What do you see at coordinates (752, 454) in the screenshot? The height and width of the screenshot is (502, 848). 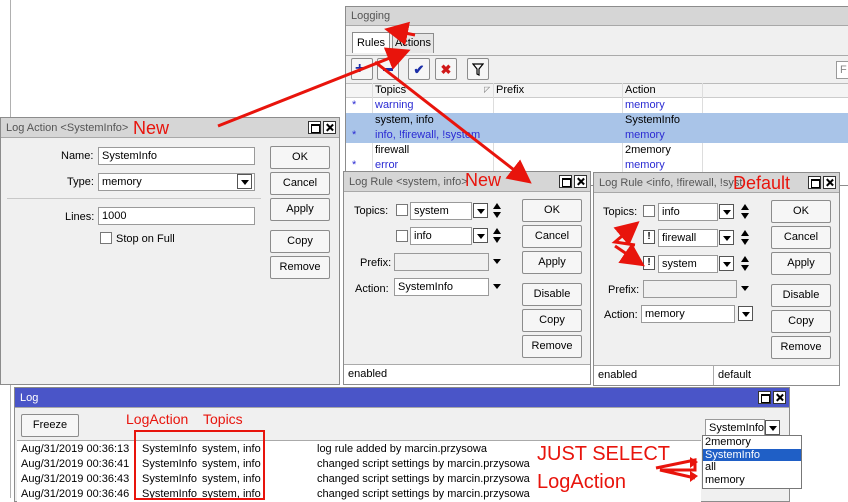 I see `dropdown-option-selected: SystemInfo` at bounding box center [752, 454].